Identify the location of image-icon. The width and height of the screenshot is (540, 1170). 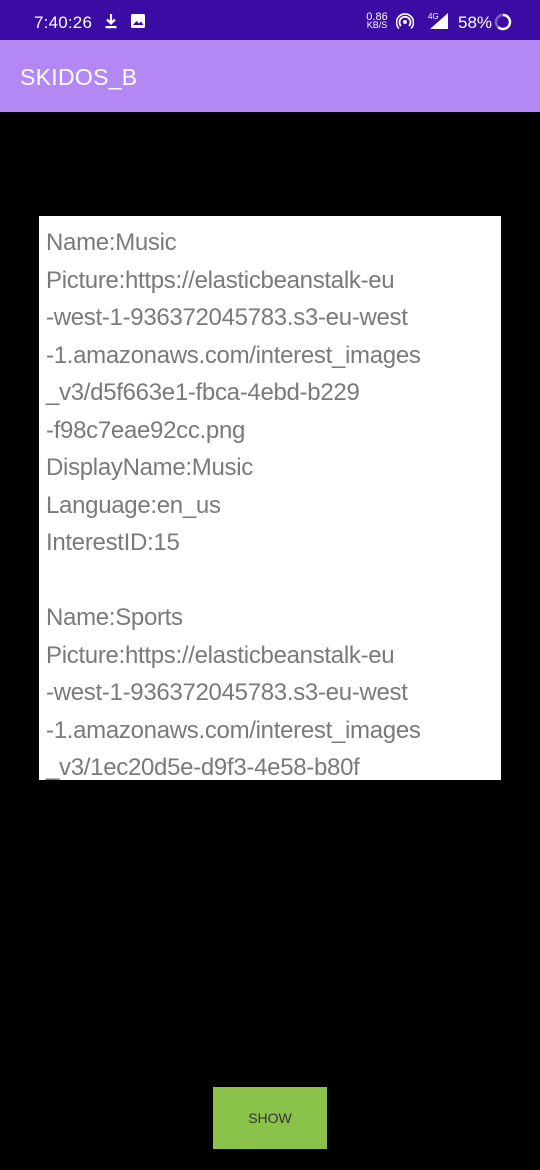
(138, 21).